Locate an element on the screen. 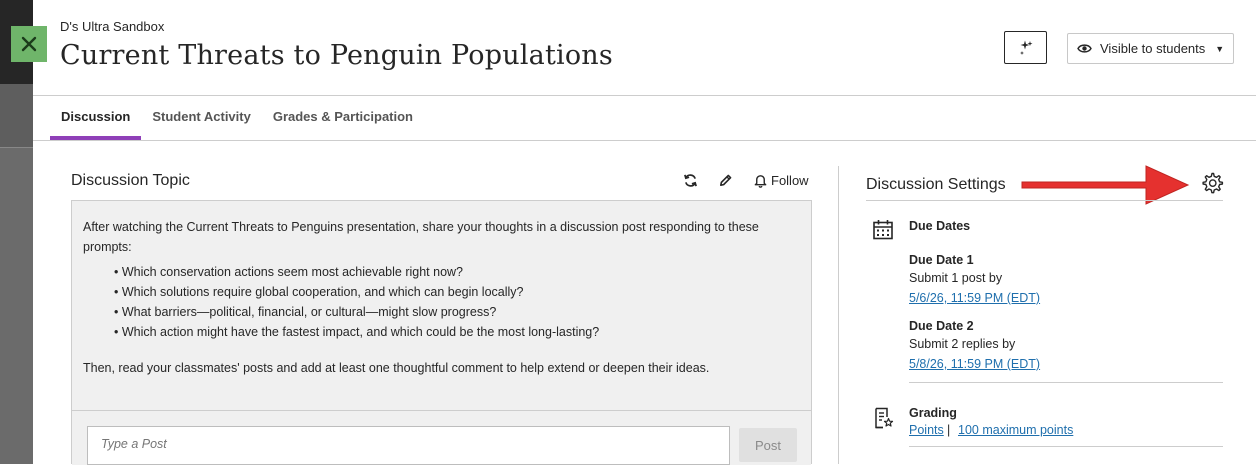 This screenshot has width=1256, height=465. grading-icon is located at coordinates (884, 420).